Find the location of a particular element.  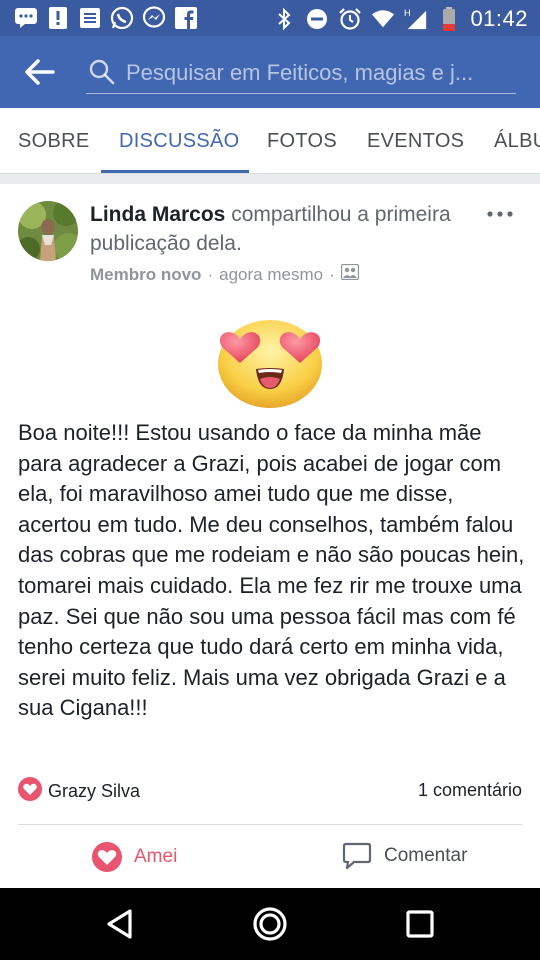

love-button: Amei is located at coordinates (134, 857).